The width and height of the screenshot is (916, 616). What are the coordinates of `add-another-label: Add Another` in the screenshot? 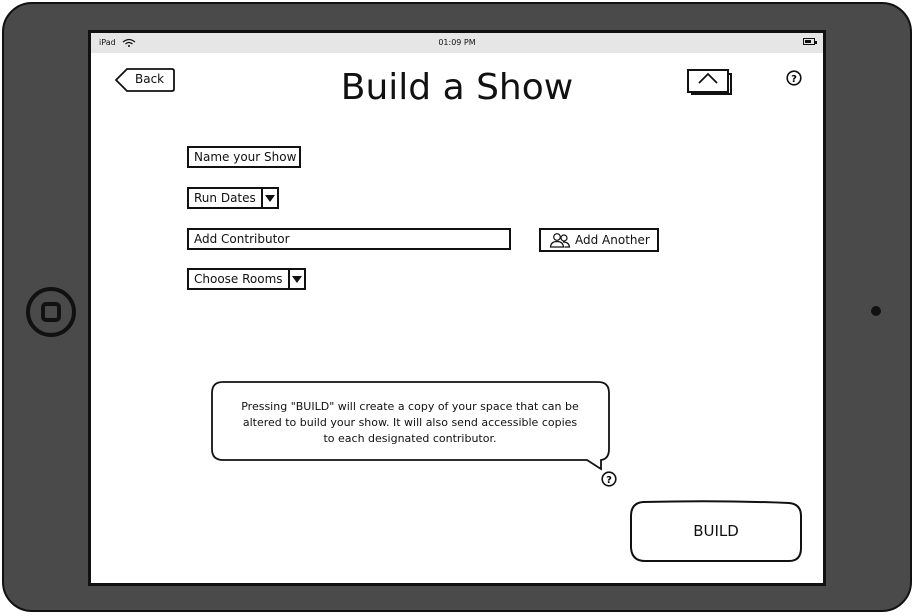 It's located at (612, 240).